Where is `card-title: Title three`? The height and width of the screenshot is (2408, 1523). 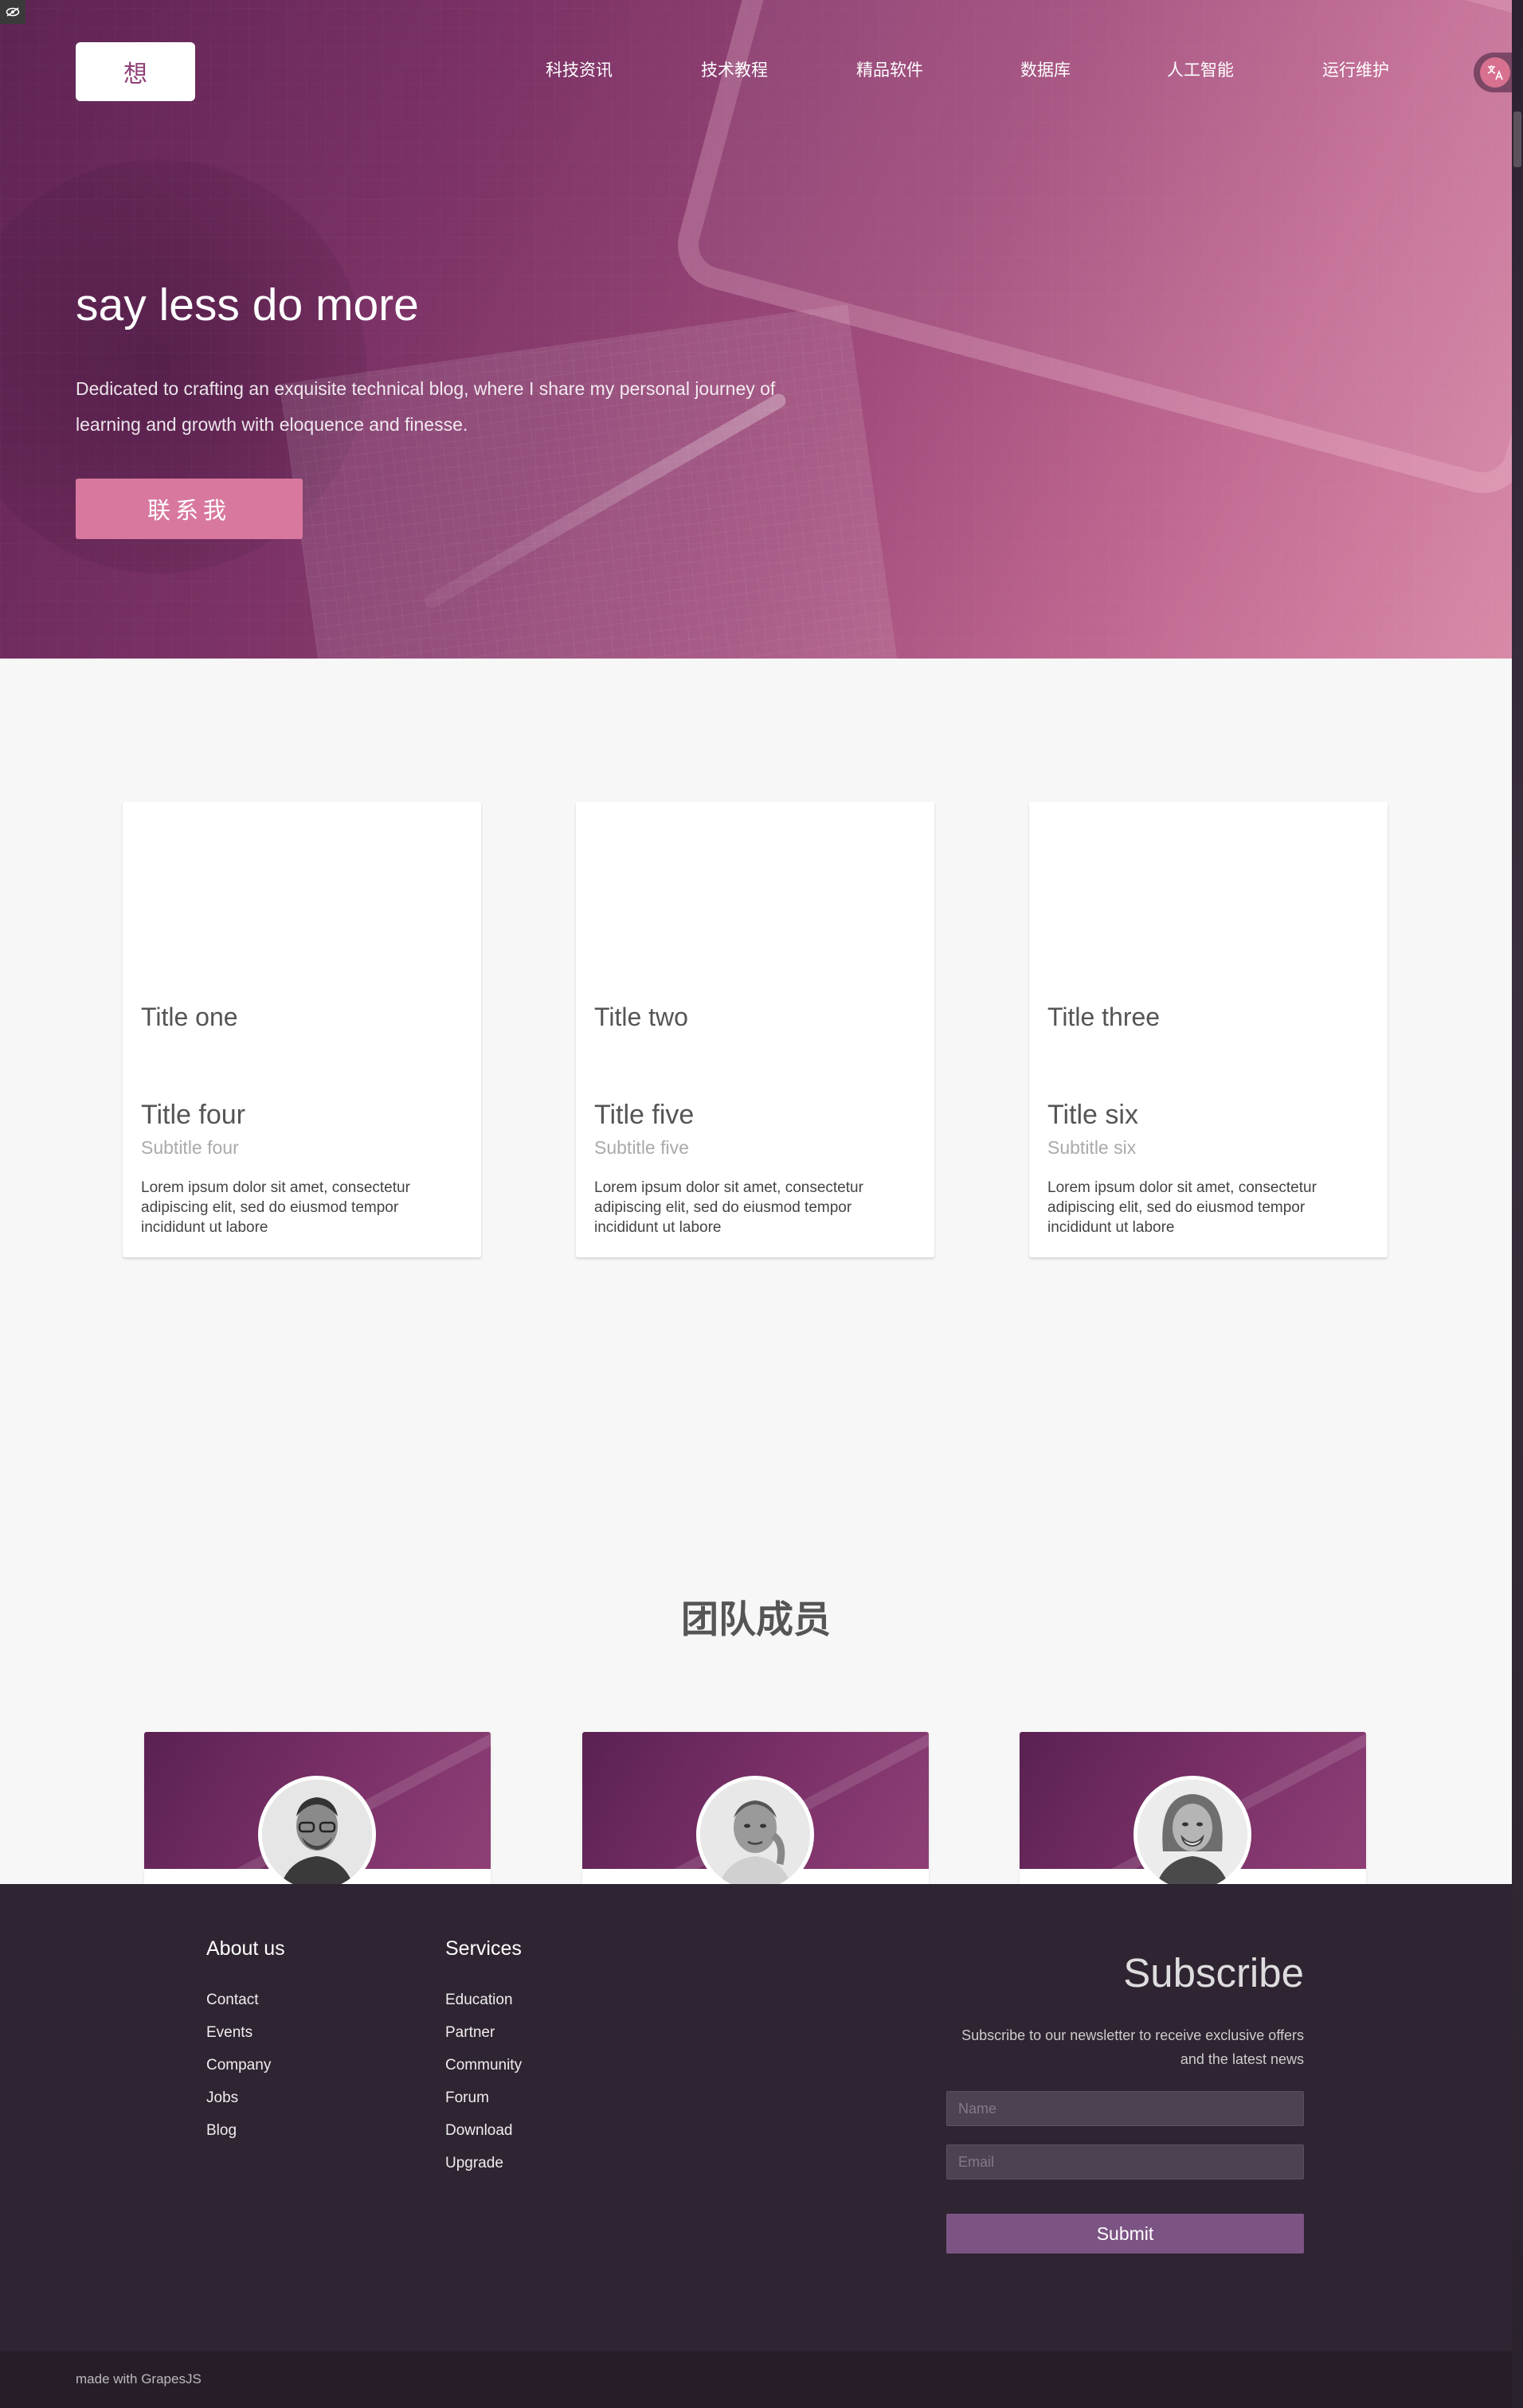 card-title: Title three is located at coordinates (1104, 1017).